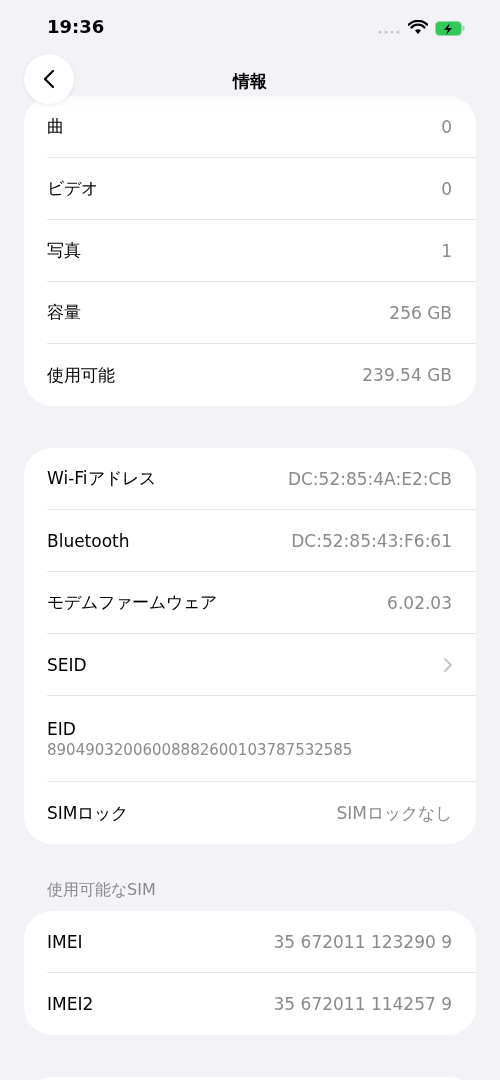 Image resolution: width=500 pixels, height=1080 pixels. I want to click on wifi-icon, so click(418, 27).